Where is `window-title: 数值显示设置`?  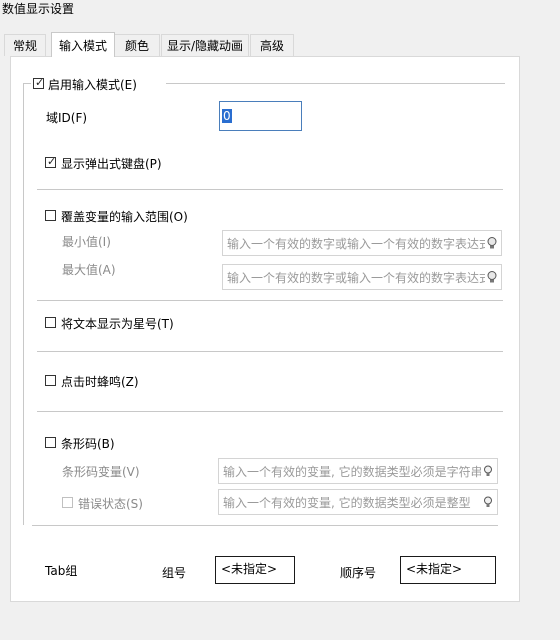
window-title: 数值显示设置 is located at coordinates (38, 9).